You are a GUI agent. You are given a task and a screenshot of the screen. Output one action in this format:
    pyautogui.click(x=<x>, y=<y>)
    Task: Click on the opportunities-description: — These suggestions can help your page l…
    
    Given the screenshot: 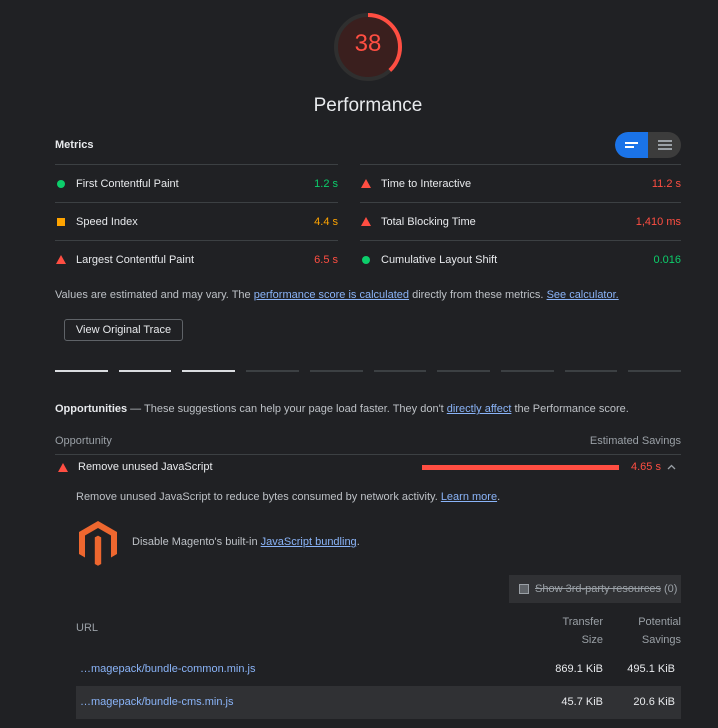 What is the action you would take?
    pyautogui.click(x=287, y=409)
    